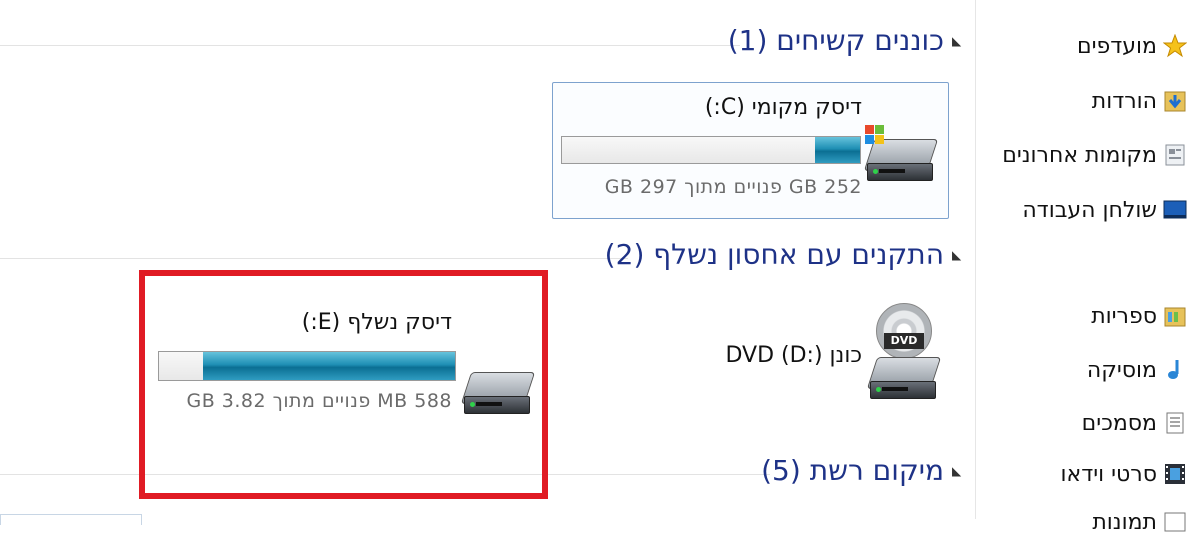  Describe the element at coordinates (1121, 370) in the screenshot. I see `nav-item-label: מוסיקה` at that location.